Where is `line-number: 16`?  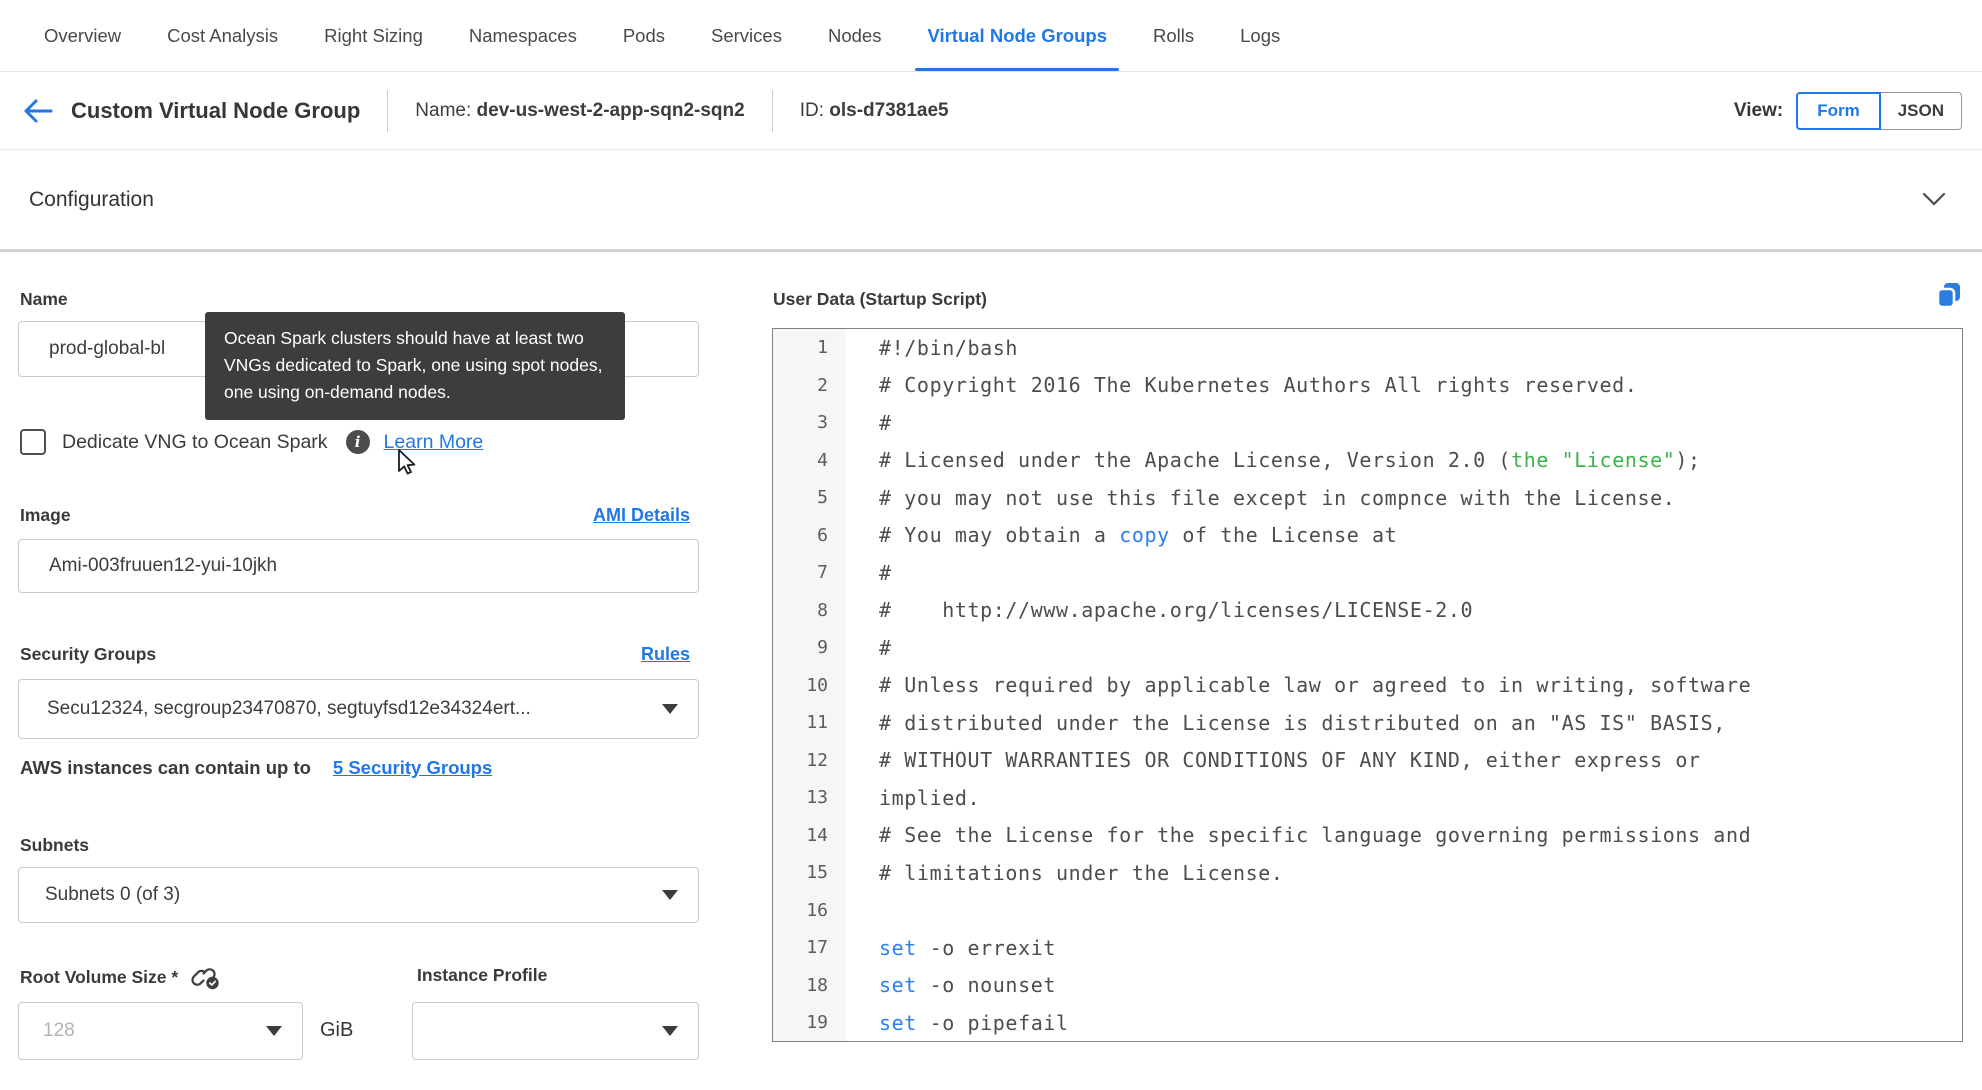
line-number: 16 is located at coordinates (809, 910).